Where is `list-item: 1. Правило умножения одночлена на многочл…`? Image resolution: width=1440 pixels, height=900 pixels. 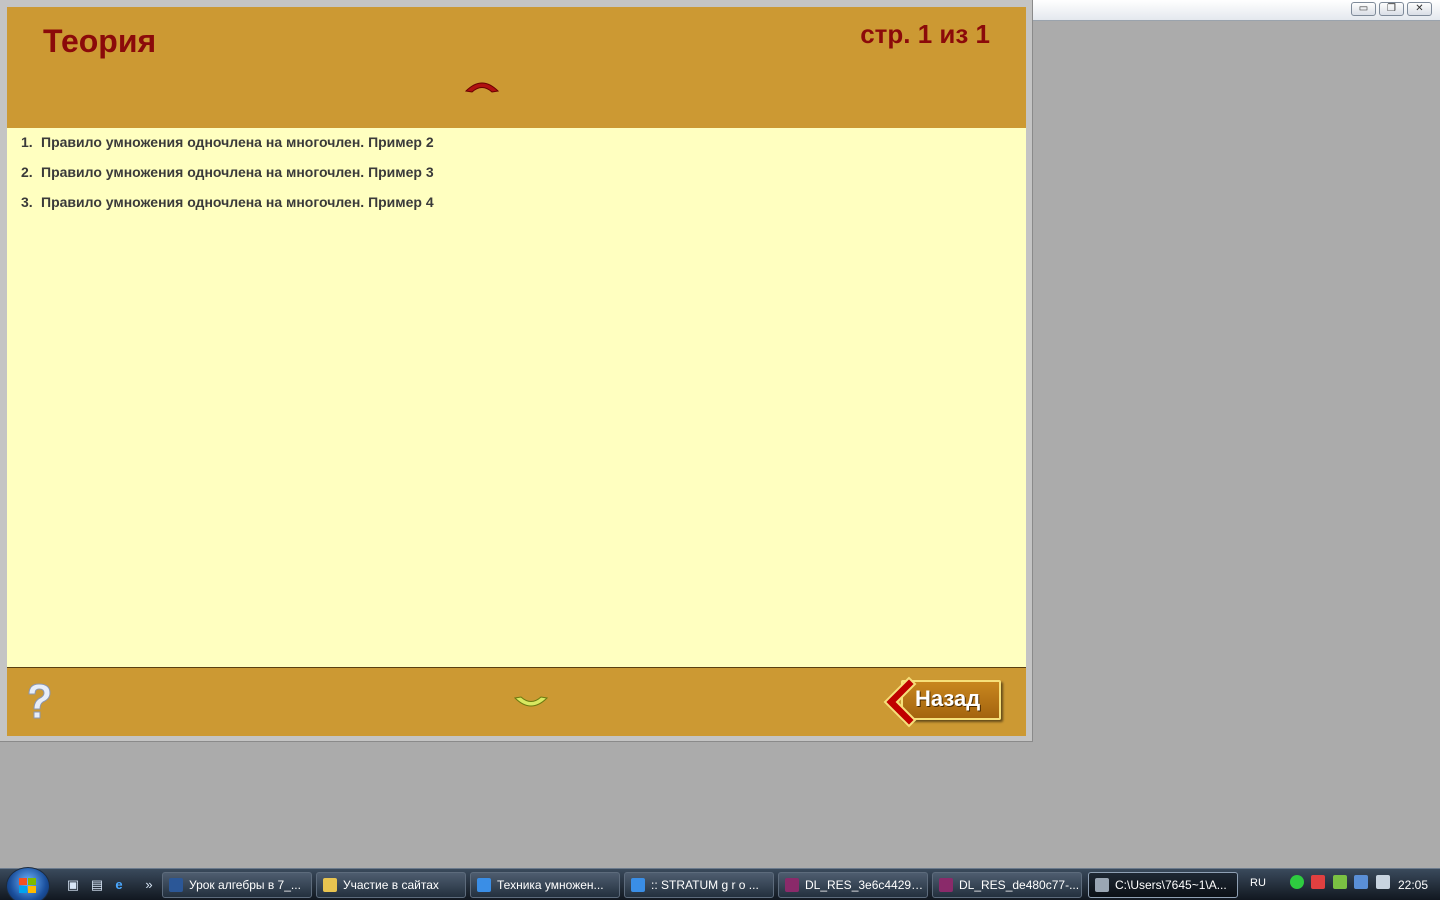
list-item: 1. Правило умножения одночлена на многочл… is located at coordinates (227, 149).